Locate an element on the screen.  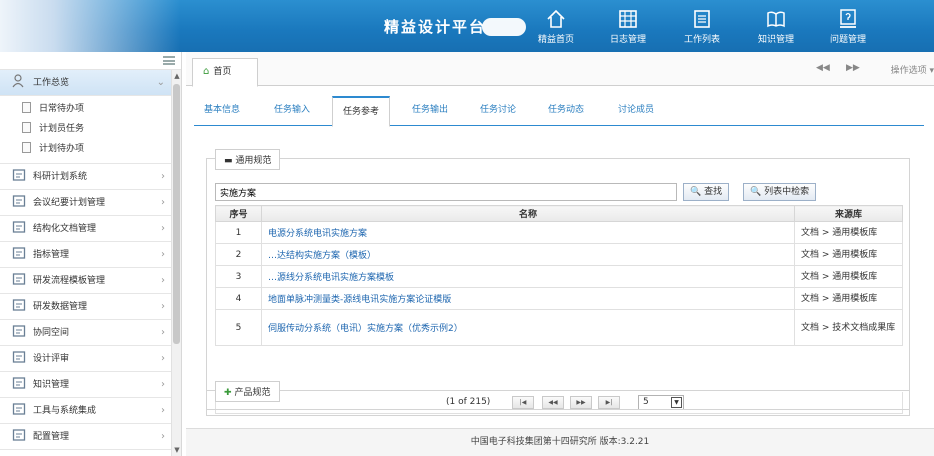
row-name-link: 地面单脉冲测量类-源线电讯实施方案论证模版 is located at coordinates (528, 298).